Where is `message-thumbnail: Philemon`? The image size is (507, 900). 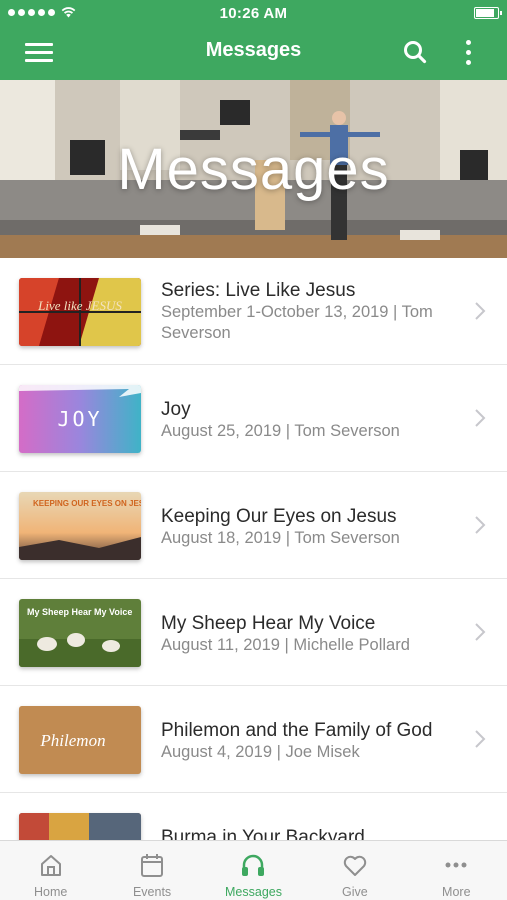
message-thumbnail: Philemon is located at coordinates (80, 740).